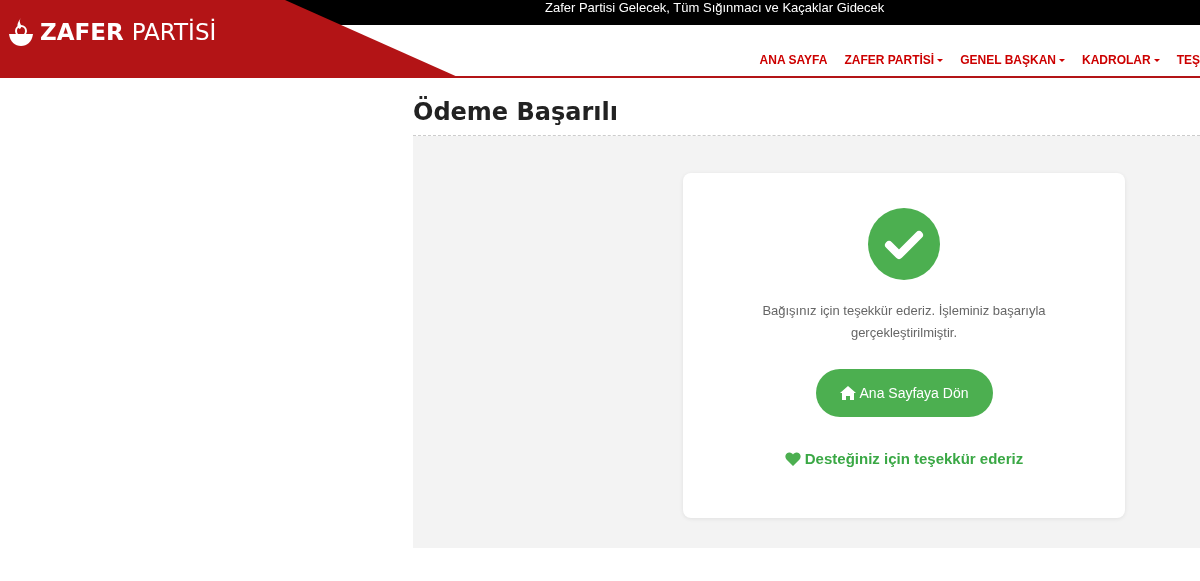 This screenshot has height=581, width=1200. I want to click on home-icon, so click(847, 393).